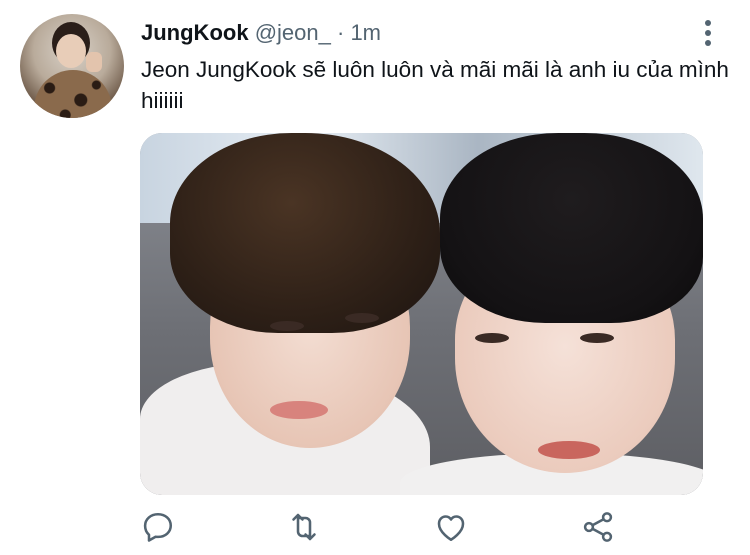  What do you see at coordinates (598, 527) in the screenshot?
I see `share-icon` at bounding box center [598, 527].